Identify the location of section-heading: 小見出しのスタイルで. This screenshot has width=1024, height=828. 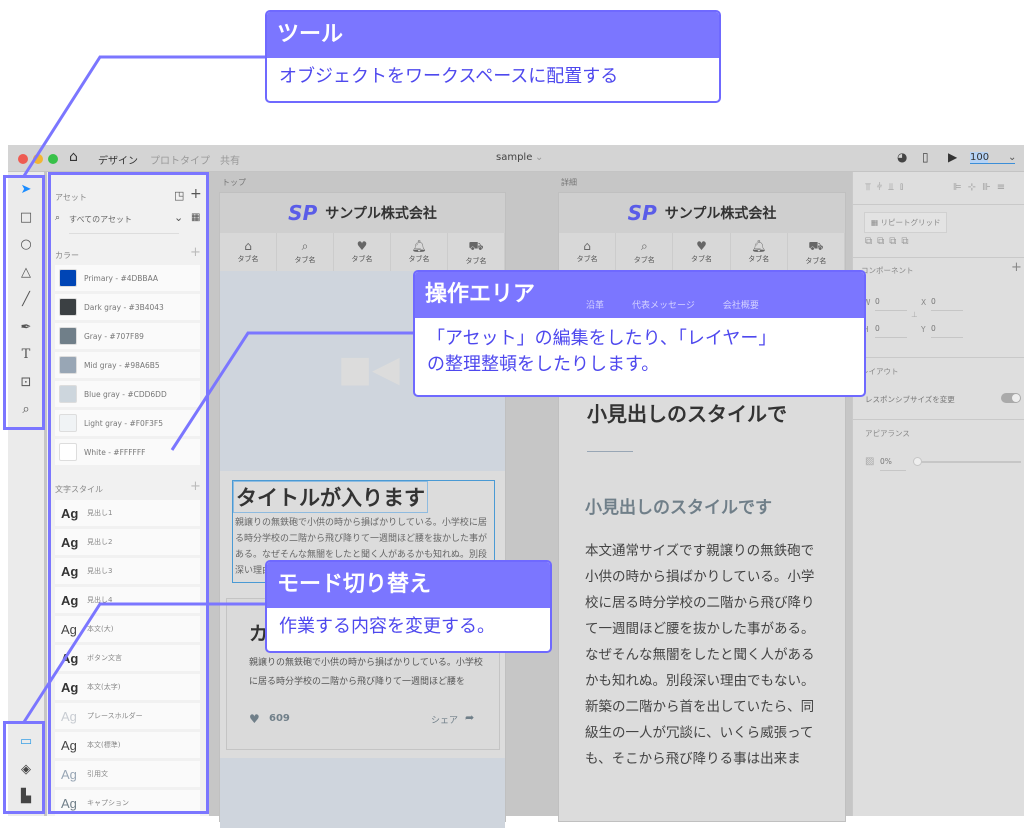
(687, 414).